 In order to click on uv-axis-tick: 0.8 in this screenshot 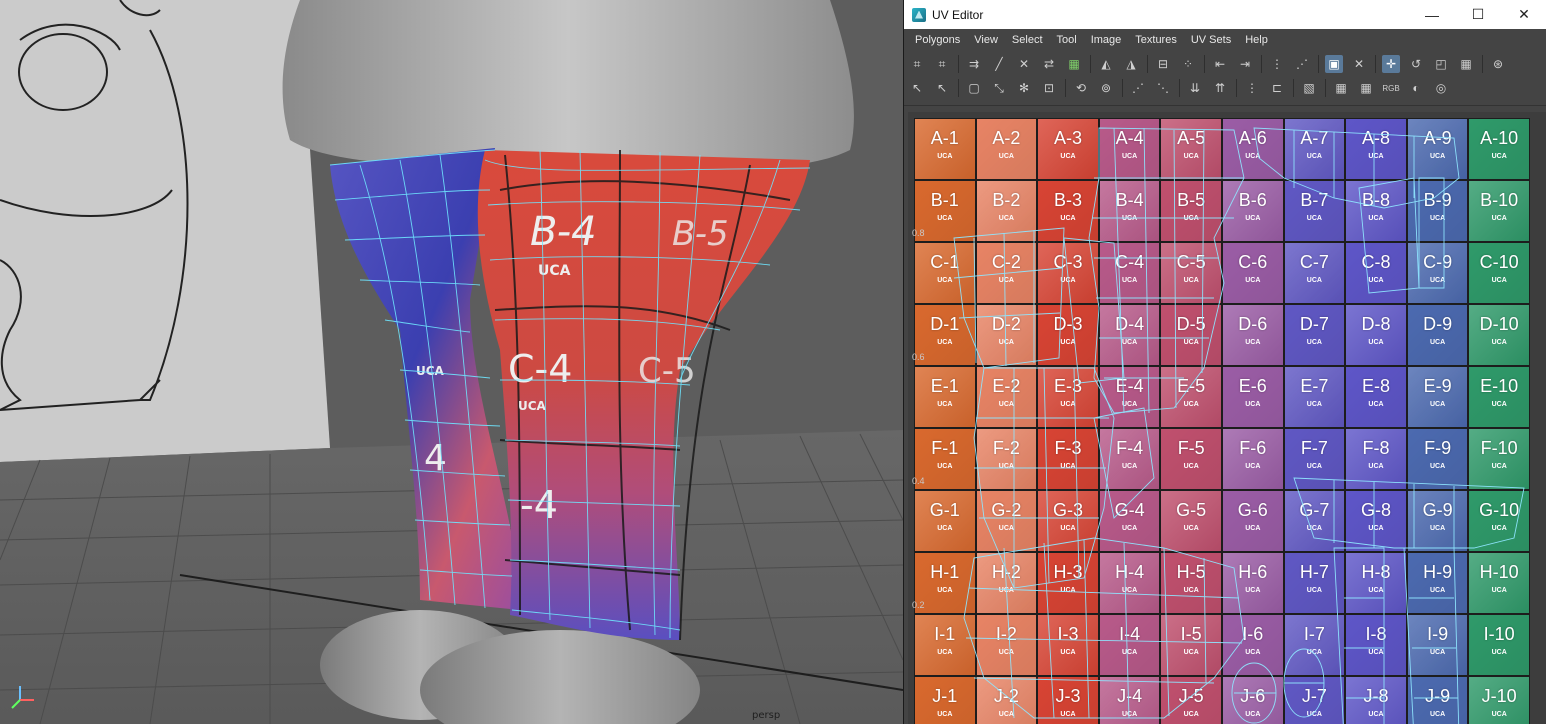, I will do `click(918, 233)`.